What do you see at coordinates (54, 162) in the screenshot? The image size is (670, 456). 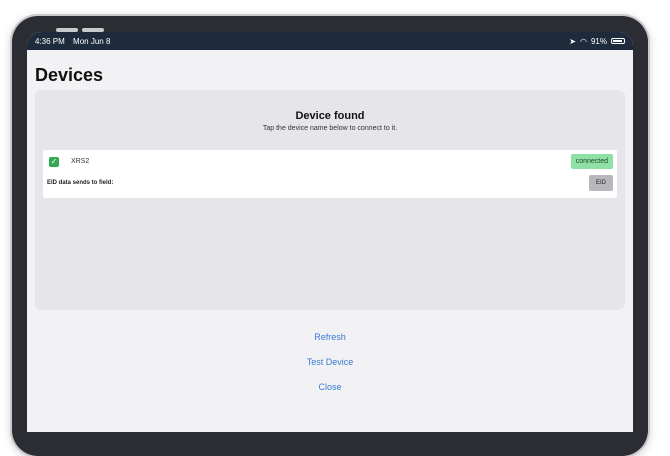 I see `checkmark-icon: ✓` at bounding box center [54, 162].